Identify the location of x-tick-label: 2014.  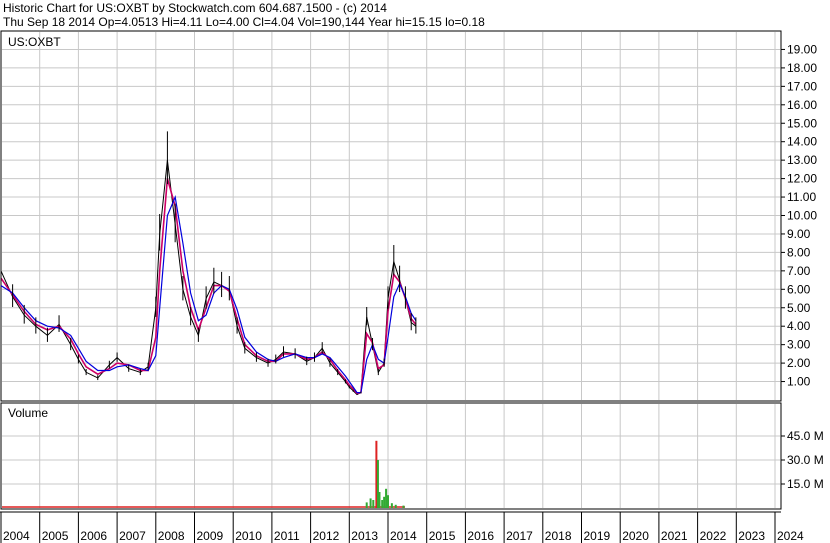
(403, 536).